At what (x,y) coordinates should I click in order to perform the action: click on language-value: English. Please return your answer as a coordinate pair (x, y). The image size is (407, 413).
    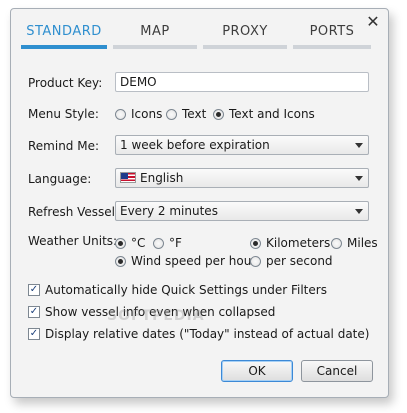
    Looking at the image, I should click on (162, 178).